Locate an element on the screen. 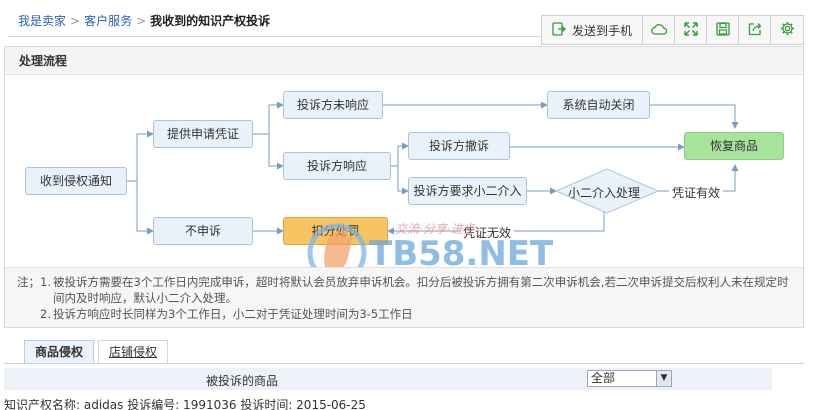 The image size is (839, 410). process-panel-title: 处理流程 is located at coordinates (404, 61).